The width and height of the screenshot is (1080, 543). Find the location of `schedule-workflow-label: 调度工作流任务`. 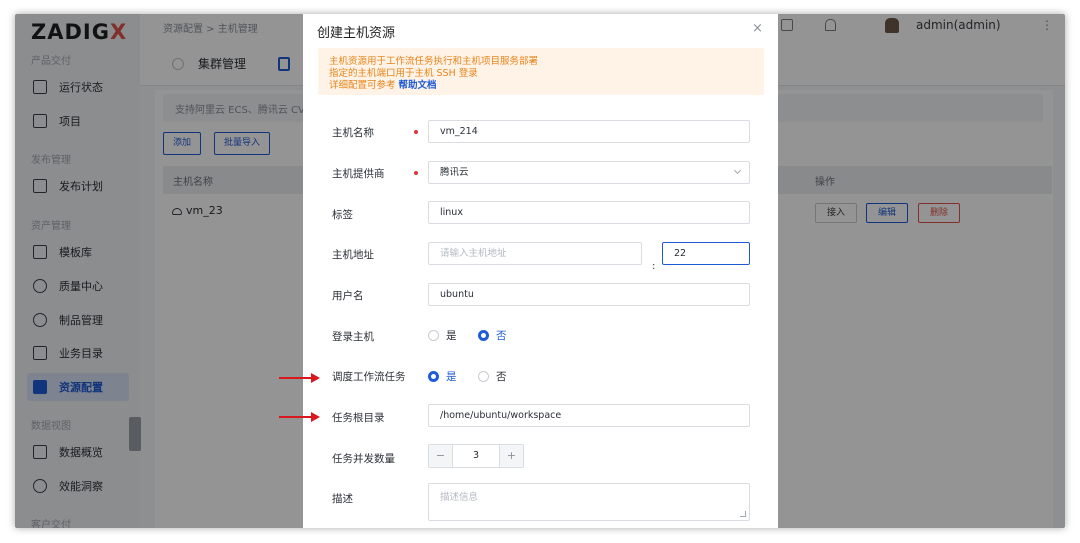

schedule-workflow-label: 调度工作流任务 is located at coordinates (369, 377).